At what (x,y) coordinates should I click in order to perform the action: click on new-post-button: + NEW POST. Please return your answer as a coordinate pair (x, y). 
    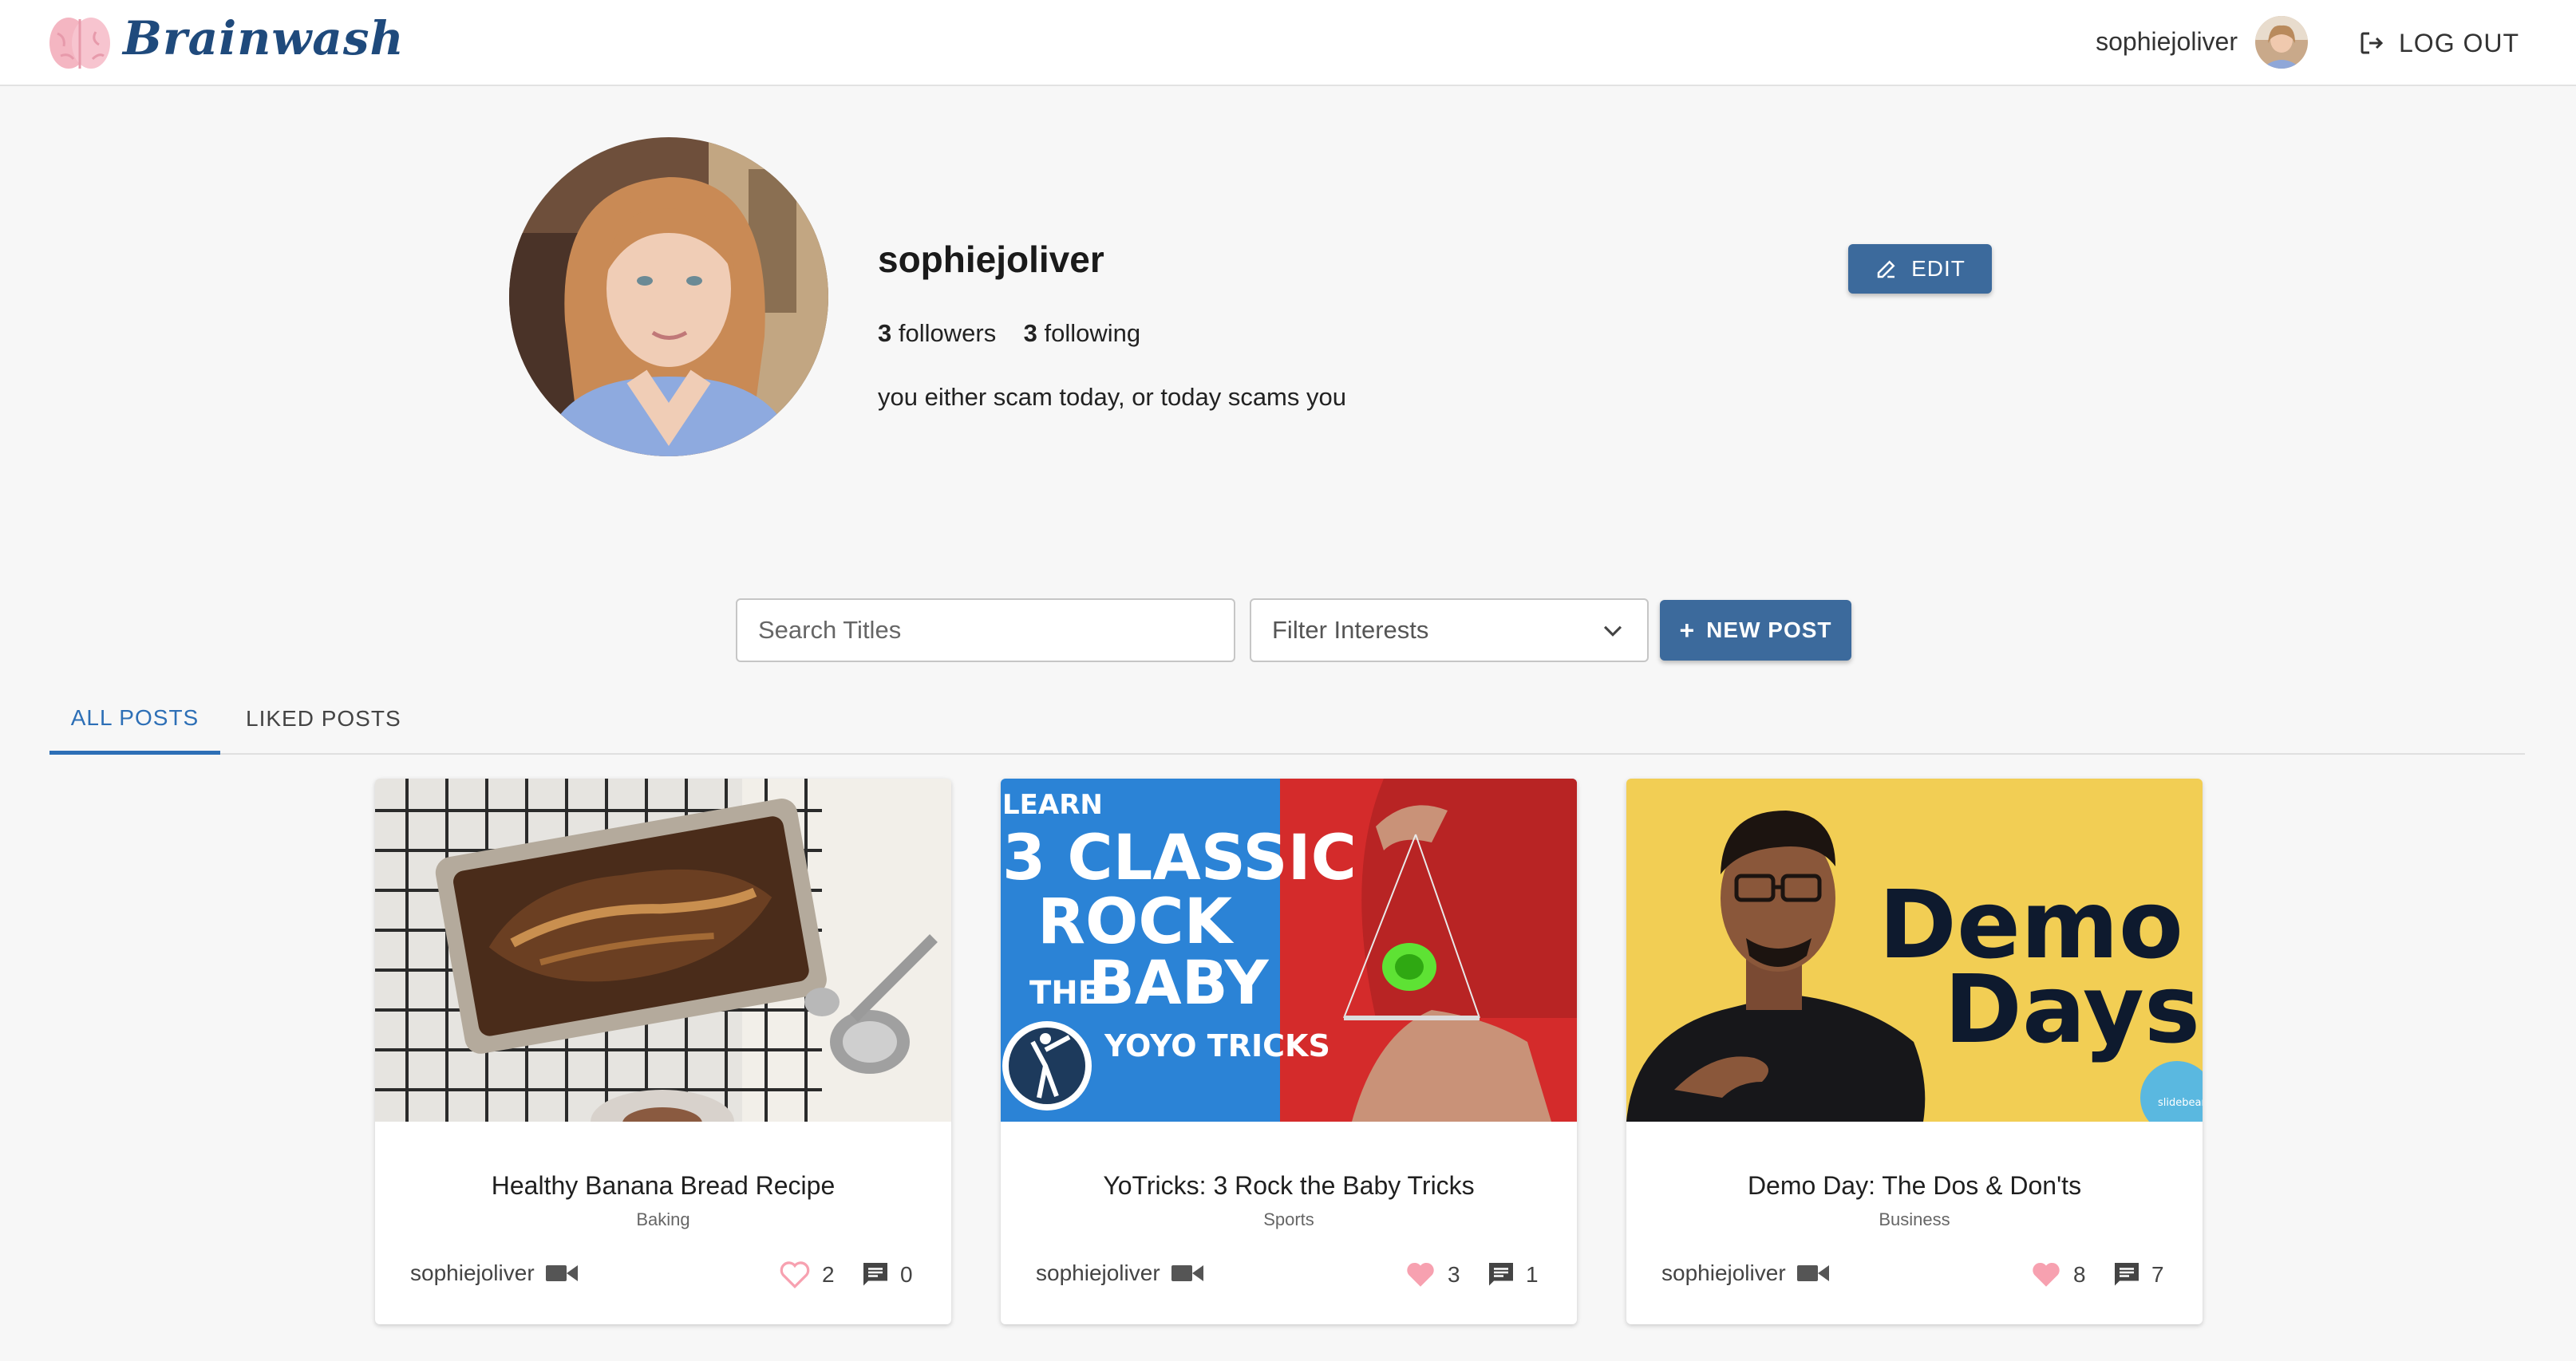
    Looking at the image, I should click on (1755, 630).